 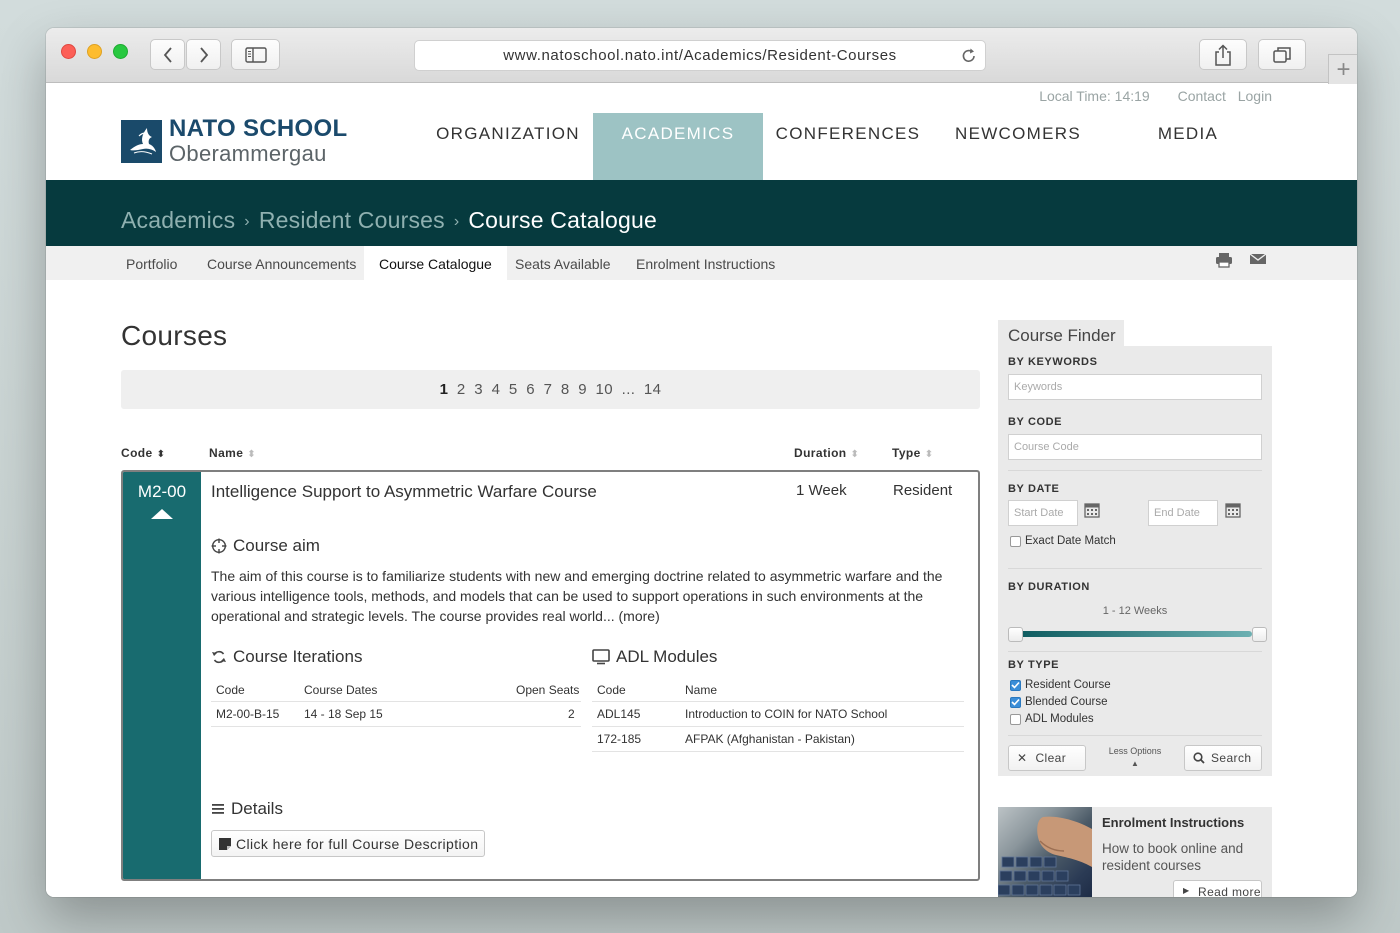 What do you see at coordinates (219, 657) in the screenshot?
I see `refresh-icon` at bounding box center [219, 657].